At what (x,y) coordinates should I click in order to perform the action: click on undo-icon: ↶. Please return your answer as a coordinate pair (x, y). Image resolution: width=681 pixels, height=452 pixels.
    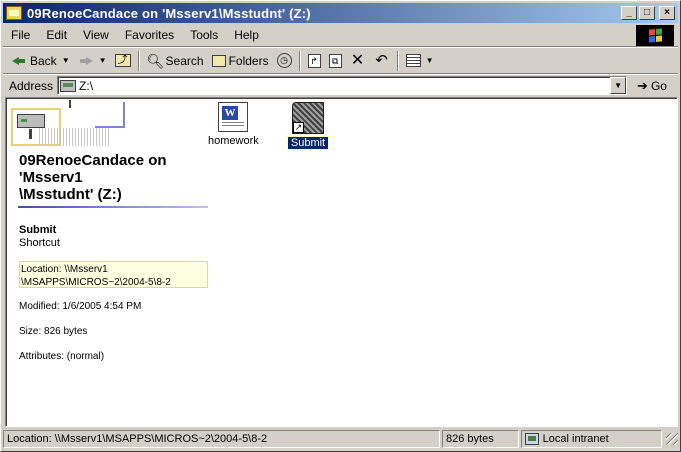
    Looking at the image, I should click on (381, 60).